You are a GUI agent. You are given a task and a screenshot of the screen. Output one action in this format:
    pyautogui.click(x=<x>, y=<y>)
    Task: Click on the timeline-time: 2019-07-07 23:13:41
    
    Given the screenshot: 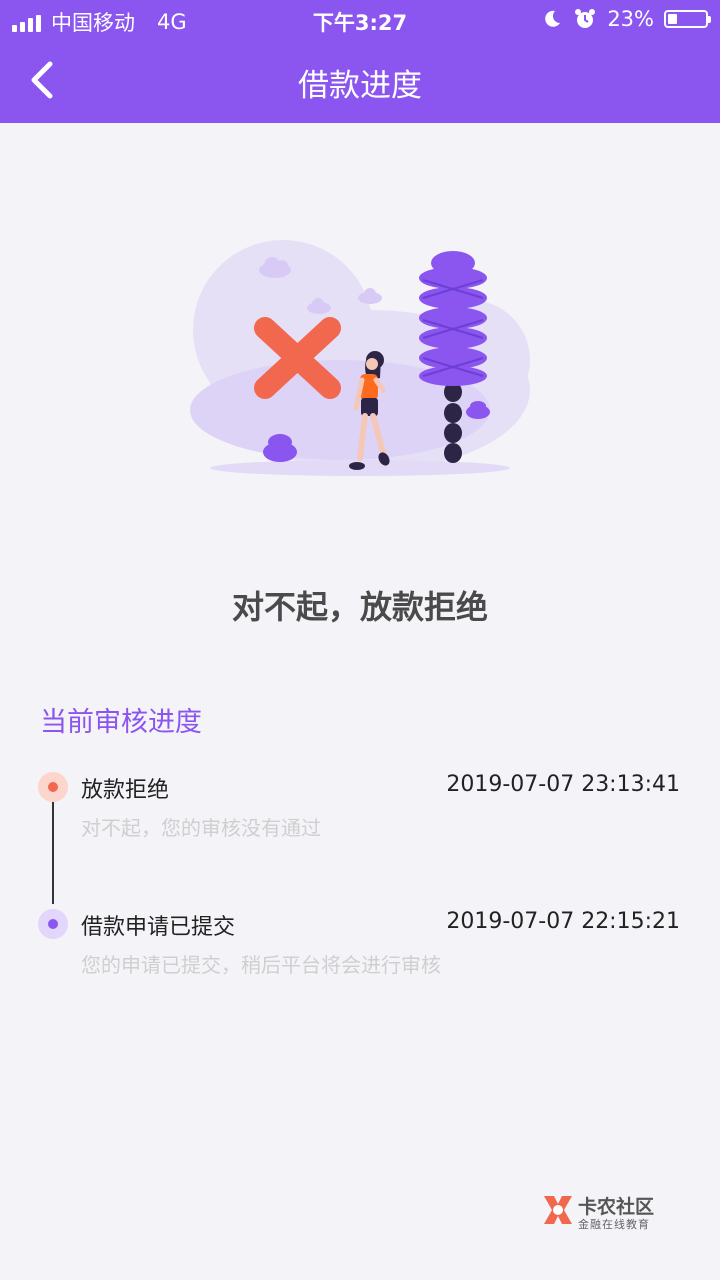 What is the action you would take?
    pyautogui.click(x=563, y=784)
    